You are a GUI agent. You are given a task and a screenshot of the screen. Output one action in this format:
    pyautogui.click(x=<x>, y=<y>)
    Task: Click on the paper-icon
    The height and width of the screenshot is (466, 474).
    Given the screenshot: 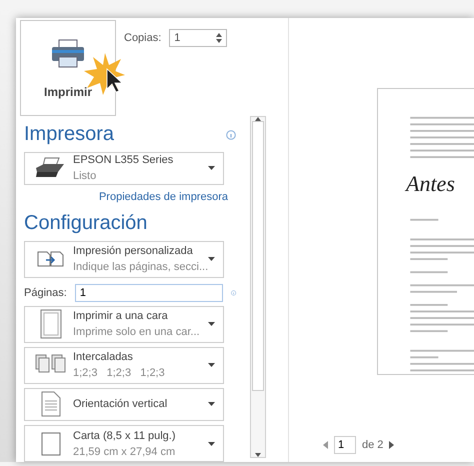 What is the action you would take?
    pyautogui.click(x=51, y=444)
    